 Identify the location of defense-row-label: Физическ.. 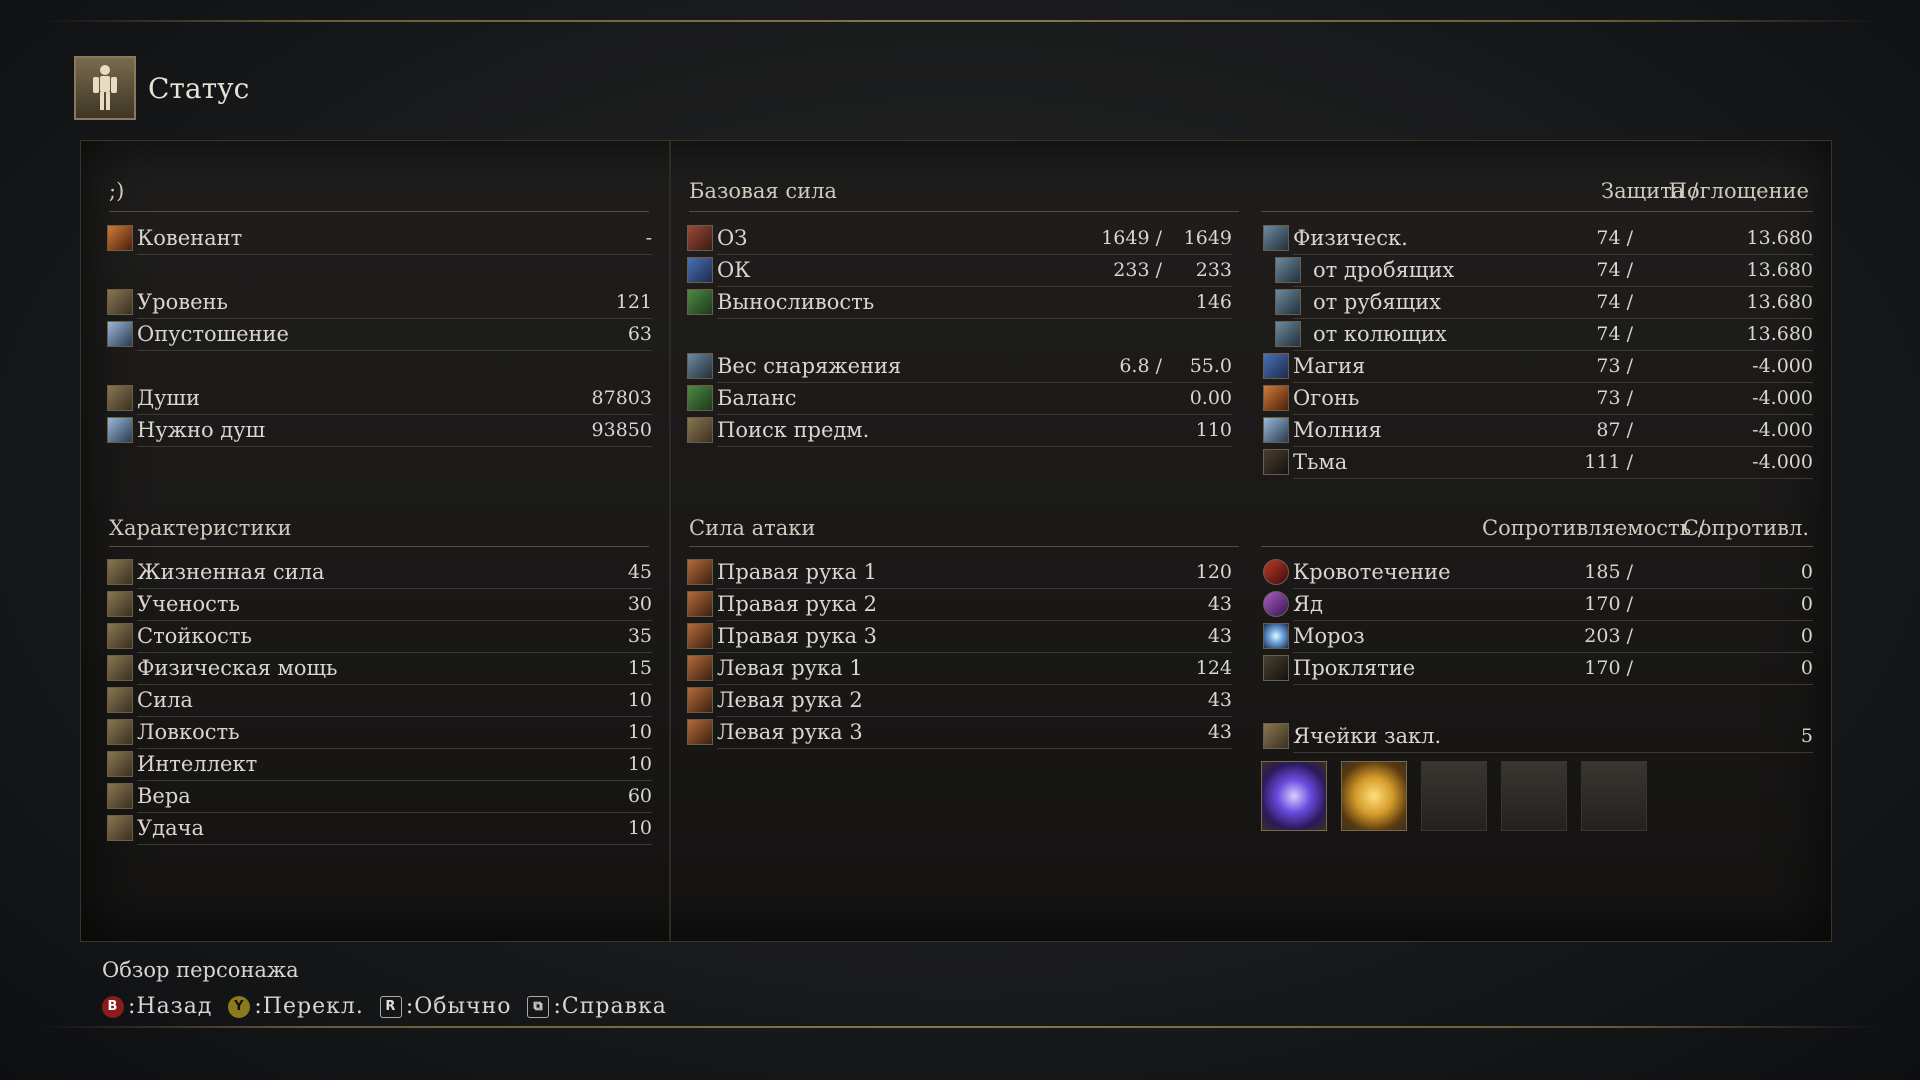
(1350, 238).